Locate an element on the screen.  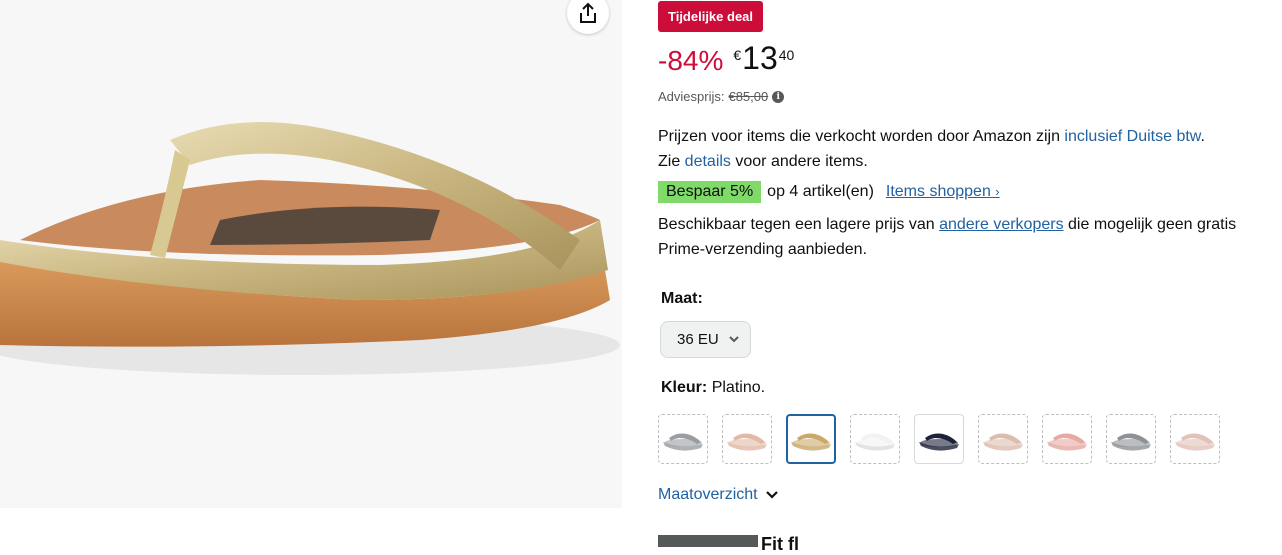
size-chart-label: Maatoverzicht is located at coordinates (708, 494).